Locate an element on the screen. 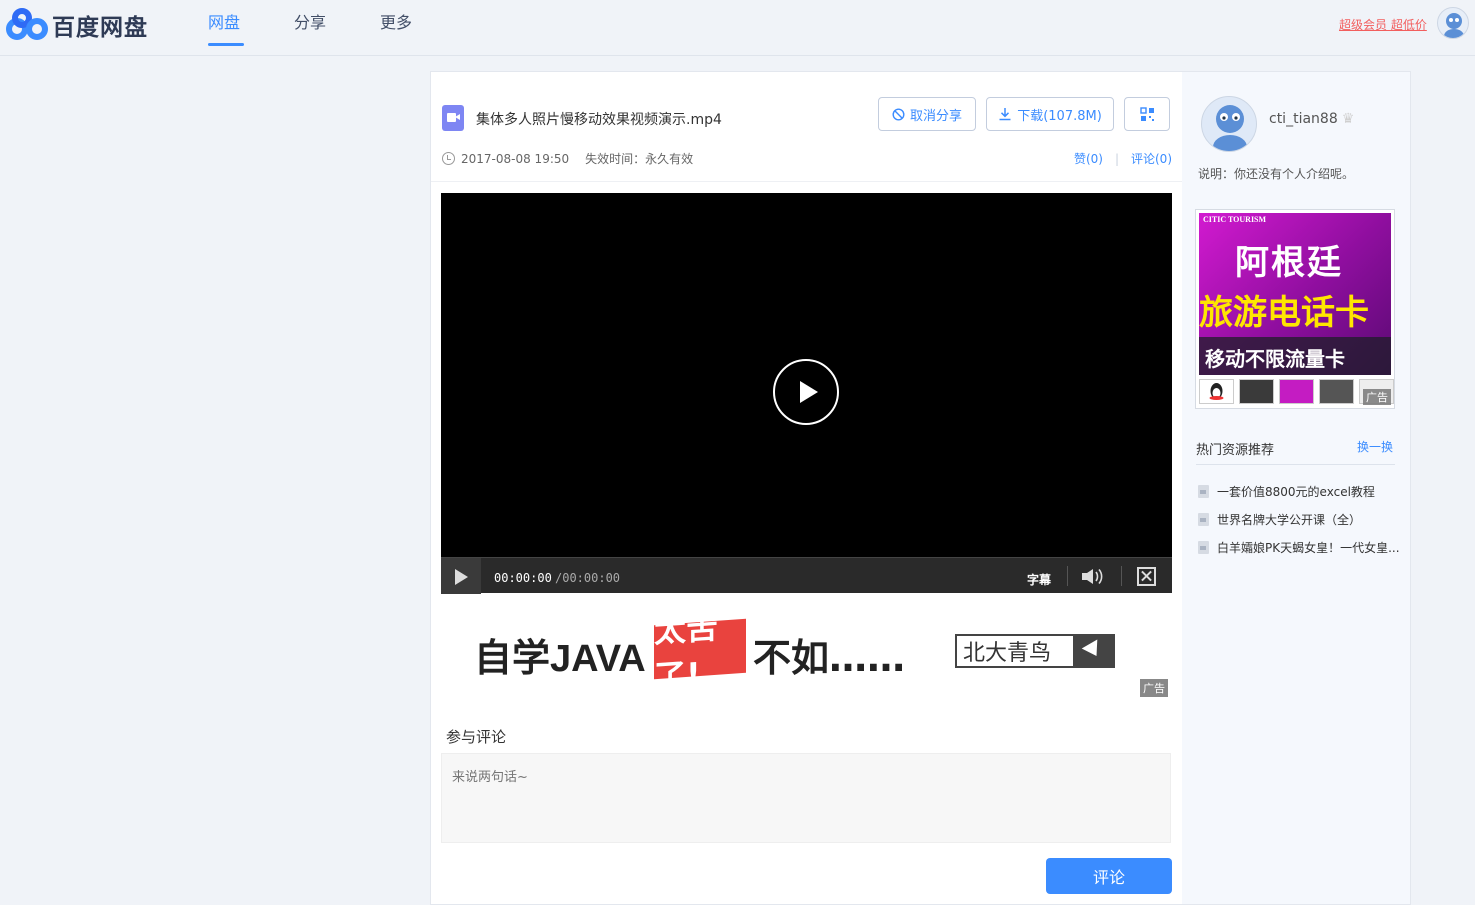  top-header: 百度网盘 网盘 分享 更多 超级会员 超低价 is located at coordinates (737, 28).